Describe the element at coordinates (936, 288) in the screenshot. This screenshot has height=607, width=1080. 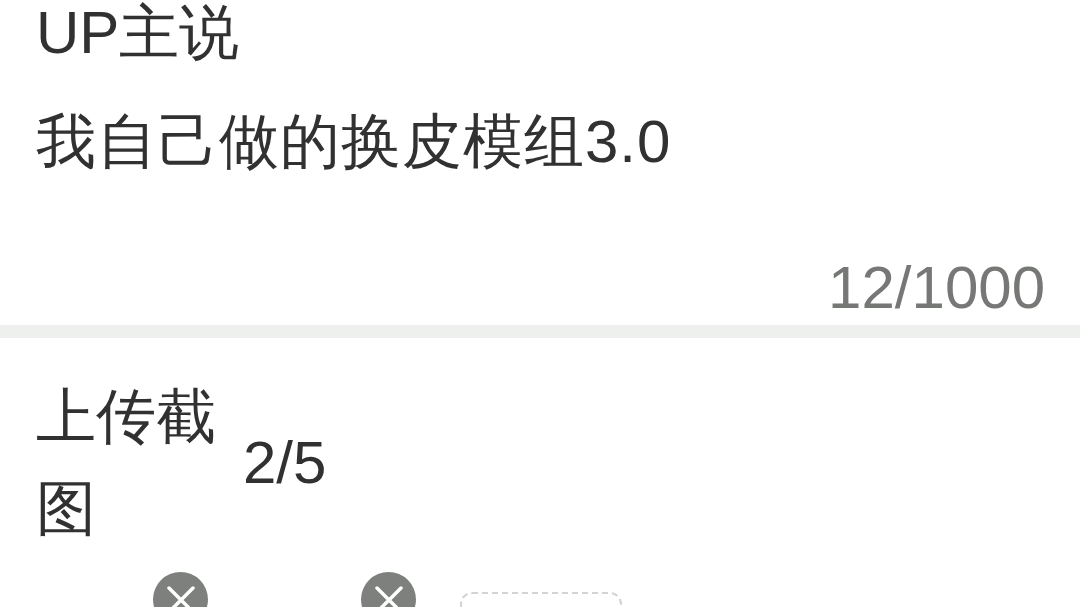
I see `character-counter: 12/1000` at that location.